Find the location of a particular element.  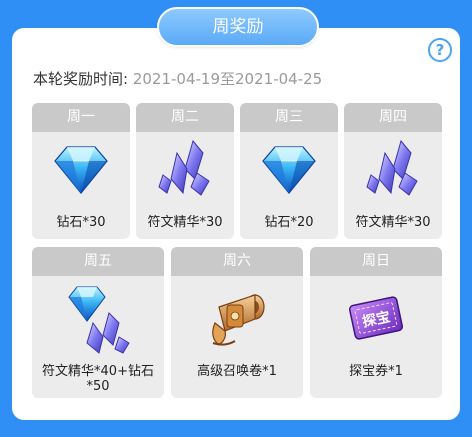

reward-card-monday: 周一 钻石*30 is located at coordinates (81, 171).